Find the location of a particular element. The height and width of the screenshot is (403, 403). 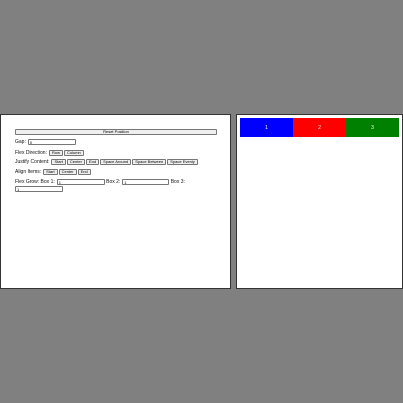

gap-input is located at coordinates (51, 142).